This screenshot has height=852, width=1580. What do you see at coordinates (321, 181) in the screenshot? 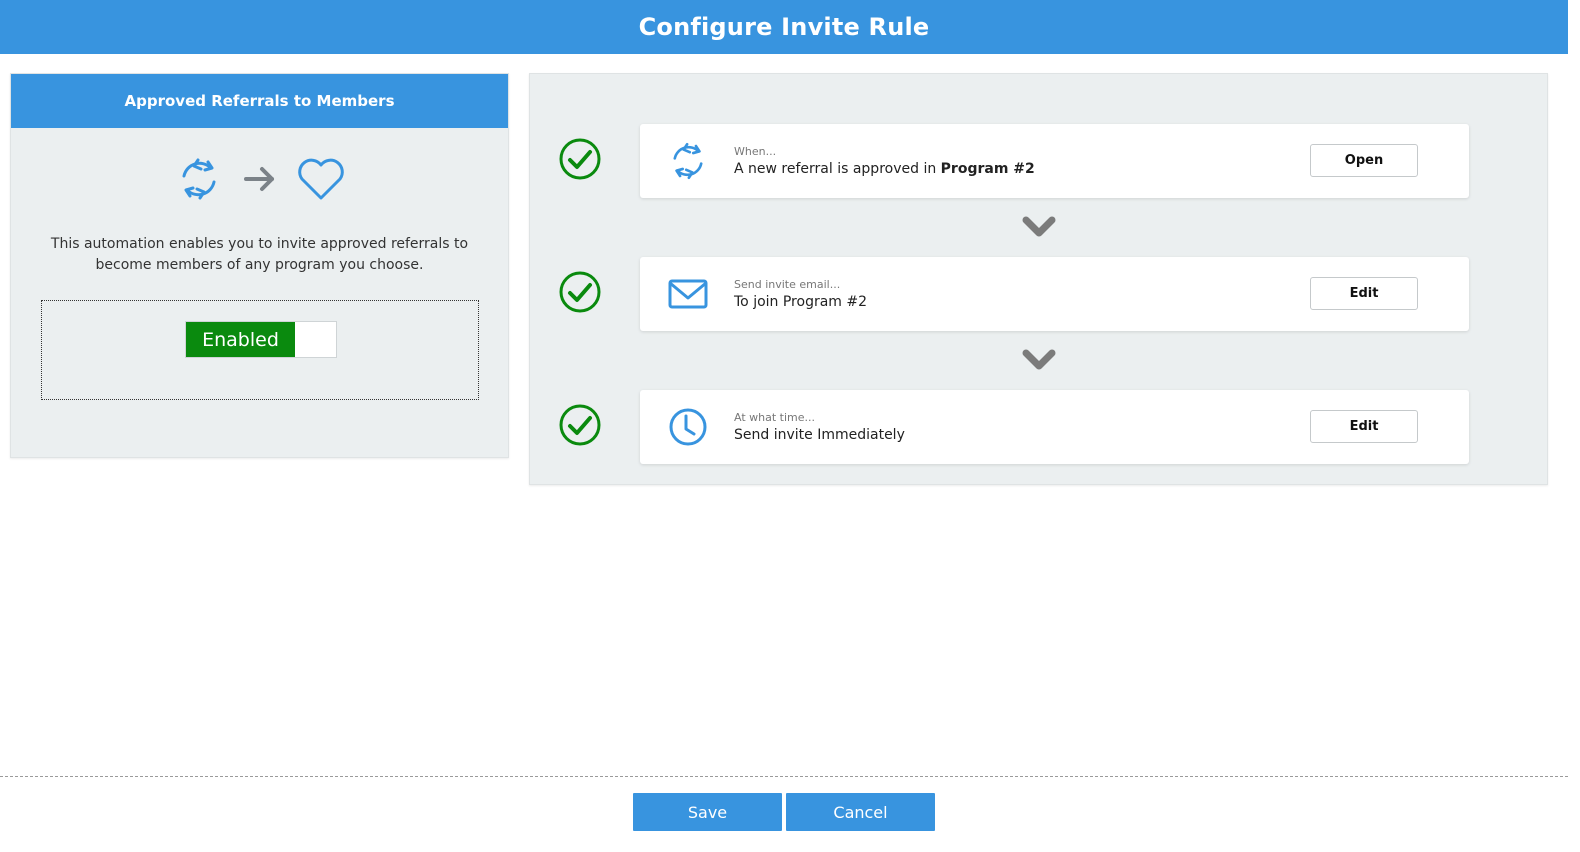
I see `heart-icon` at bounding box center [321, 181].